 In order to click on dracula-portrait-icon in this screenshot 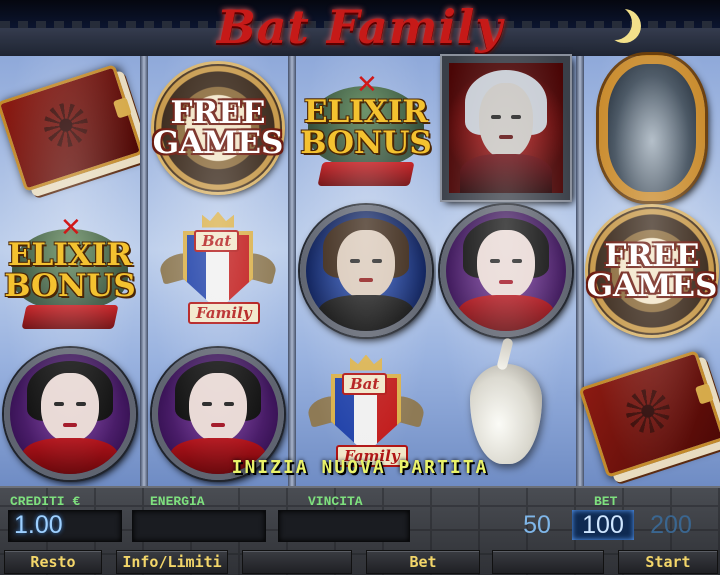, I will do `click(506, 127)`.